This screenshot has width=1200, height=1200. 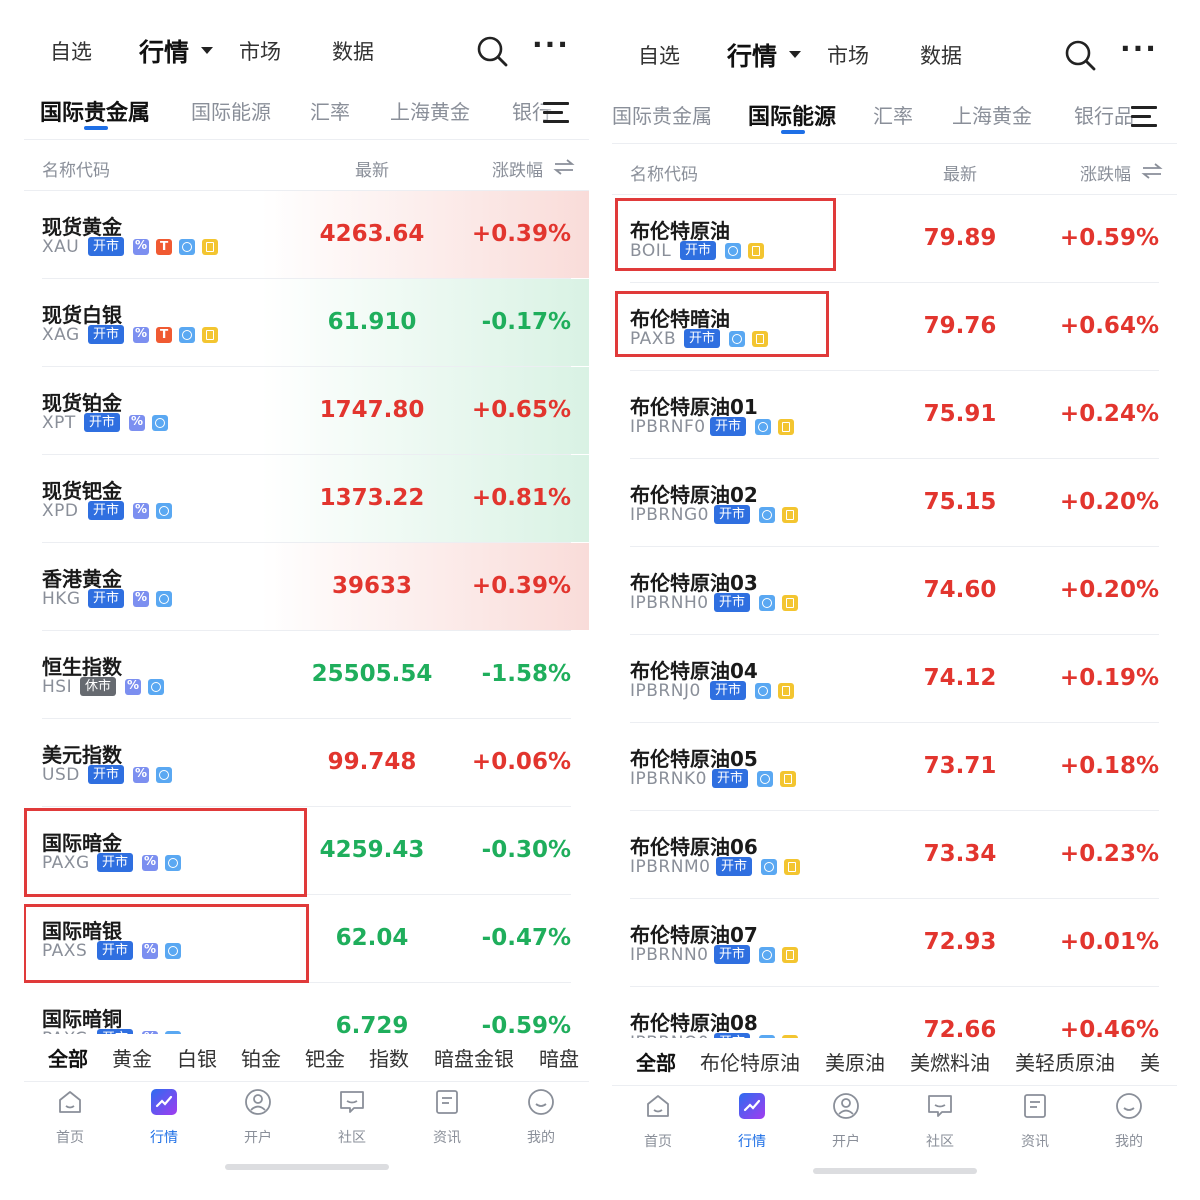 I want to click on percent-icon, so click(x=141, y=334).